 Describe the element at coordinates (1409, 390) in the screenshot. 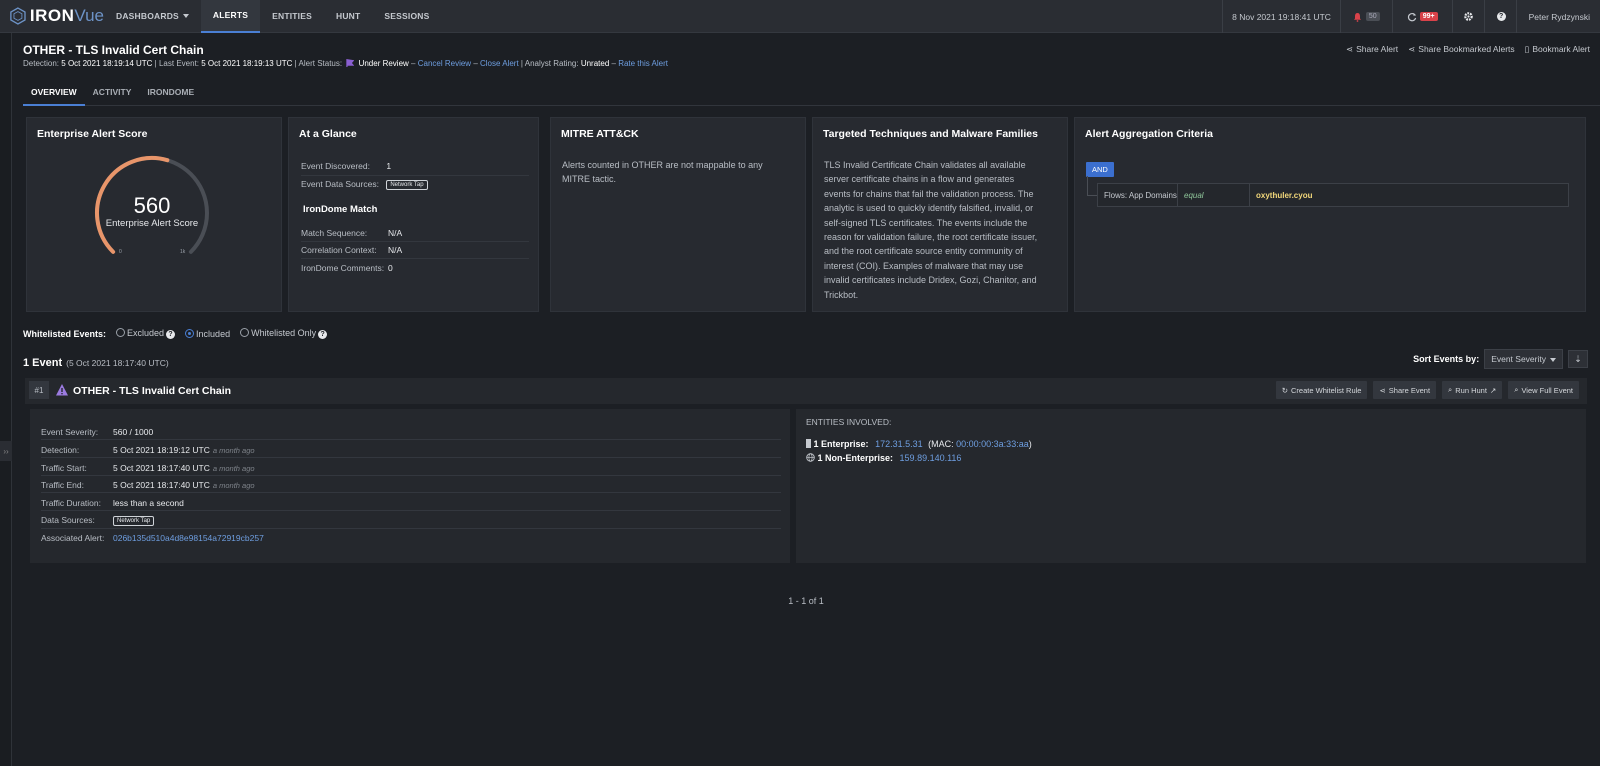

I see `share-event-label: Share Event` at that location.